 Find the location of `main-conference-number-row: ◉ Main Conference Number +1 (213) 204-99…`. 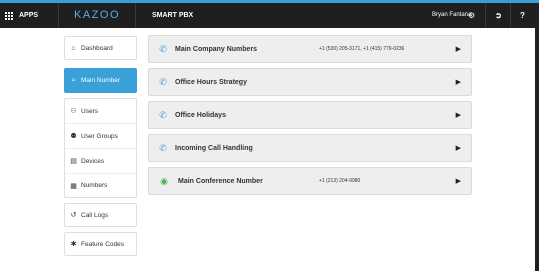

main-conference-number-row: ◉ Main Conference Number +1 (213) 204-99… is located at coordinates (310, 181).